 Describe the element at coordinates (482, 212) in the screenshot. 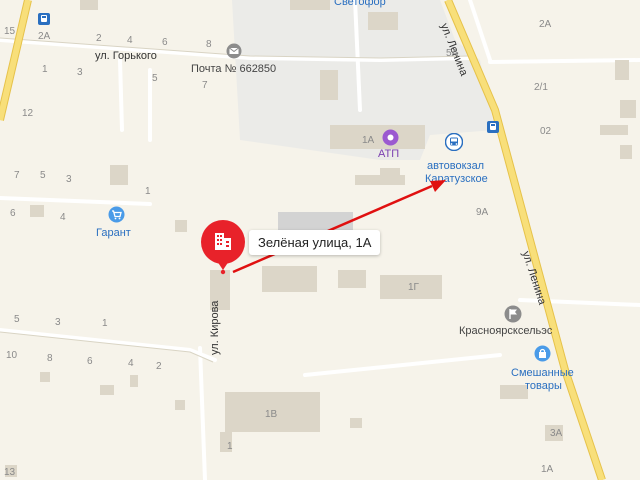

I see `house-number: 9А` at that location.